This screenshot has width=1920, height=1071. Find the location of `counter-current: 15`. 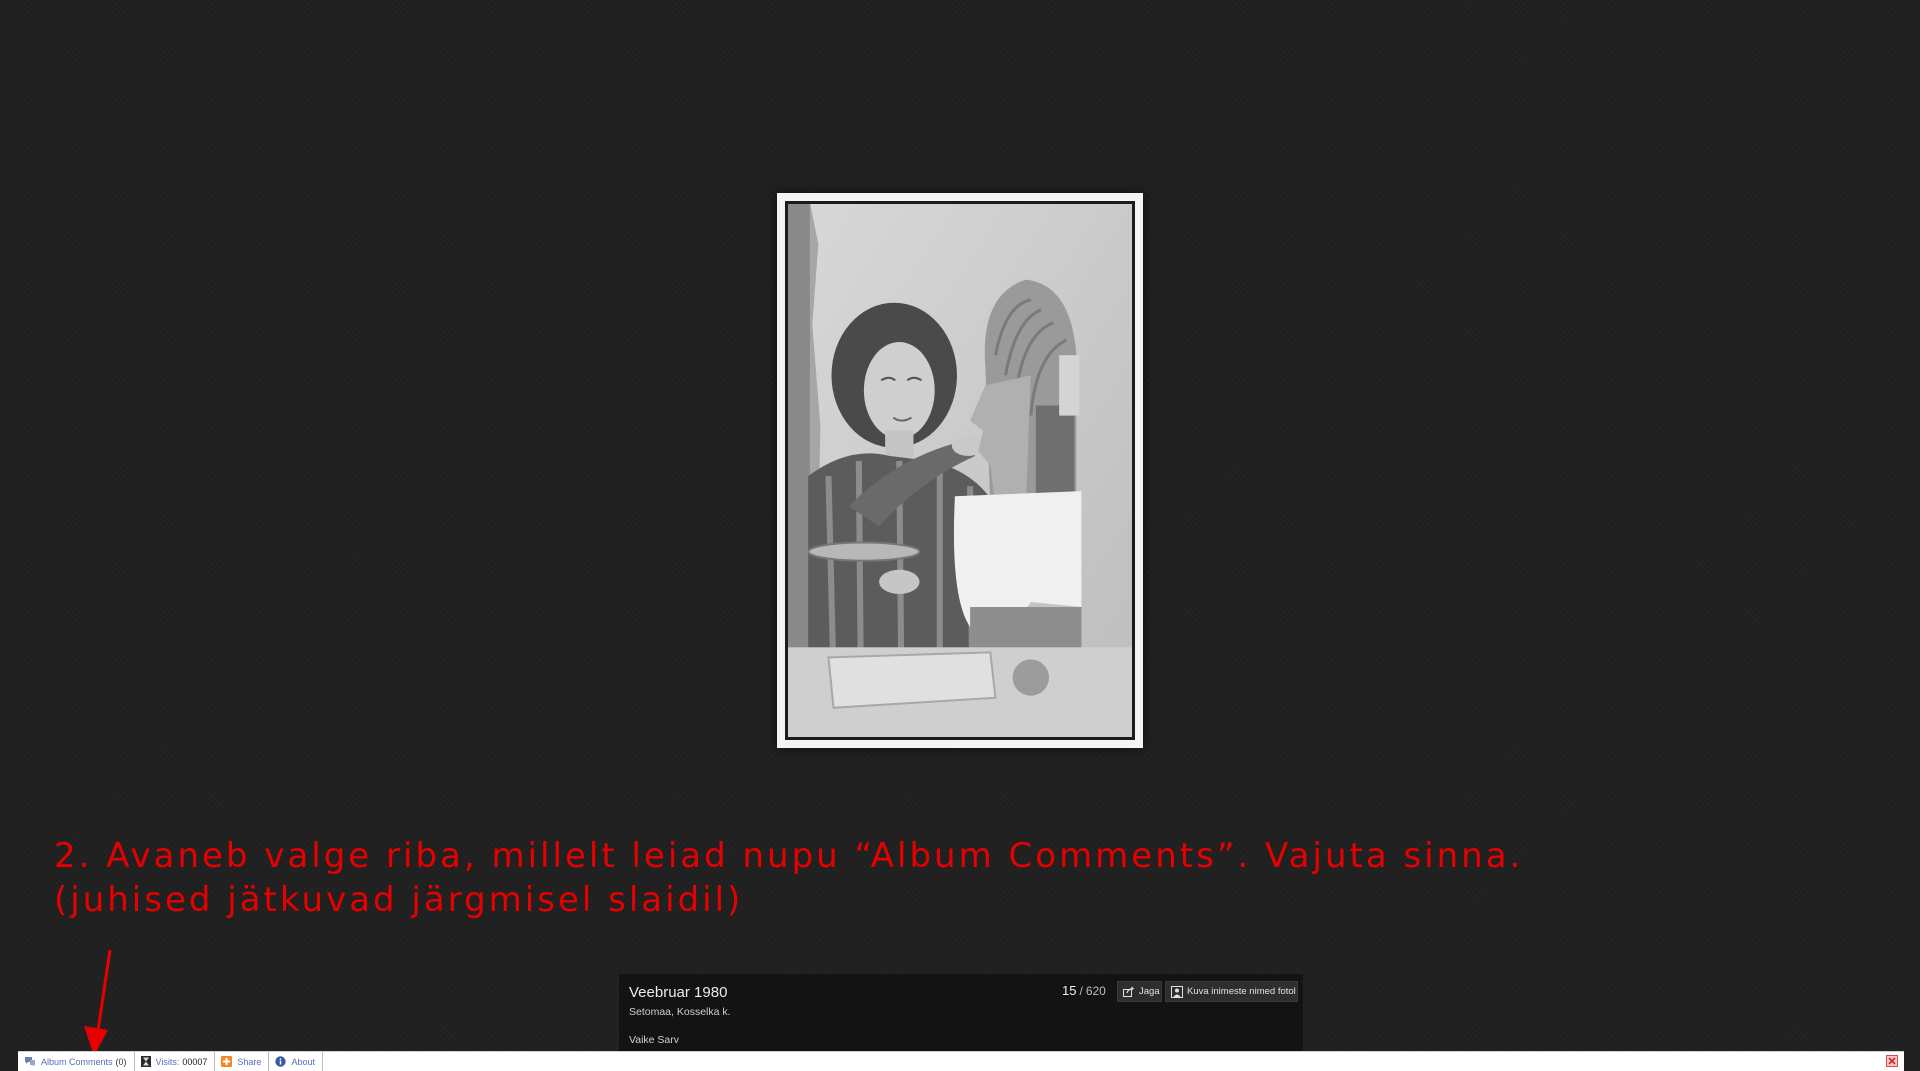

counter-current: 15 is located at coordinates (1069, 990).